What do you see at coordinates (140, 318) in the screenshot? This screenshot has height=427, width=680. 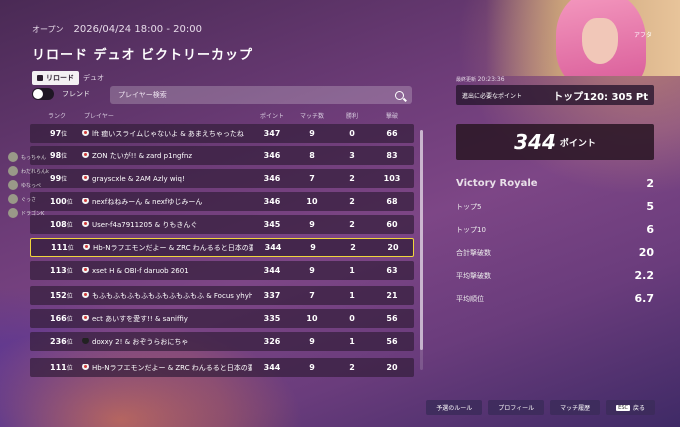 I see `row-players-text: ect あいすを愛す!! & saniffiy` at bounding box center [140, 318].